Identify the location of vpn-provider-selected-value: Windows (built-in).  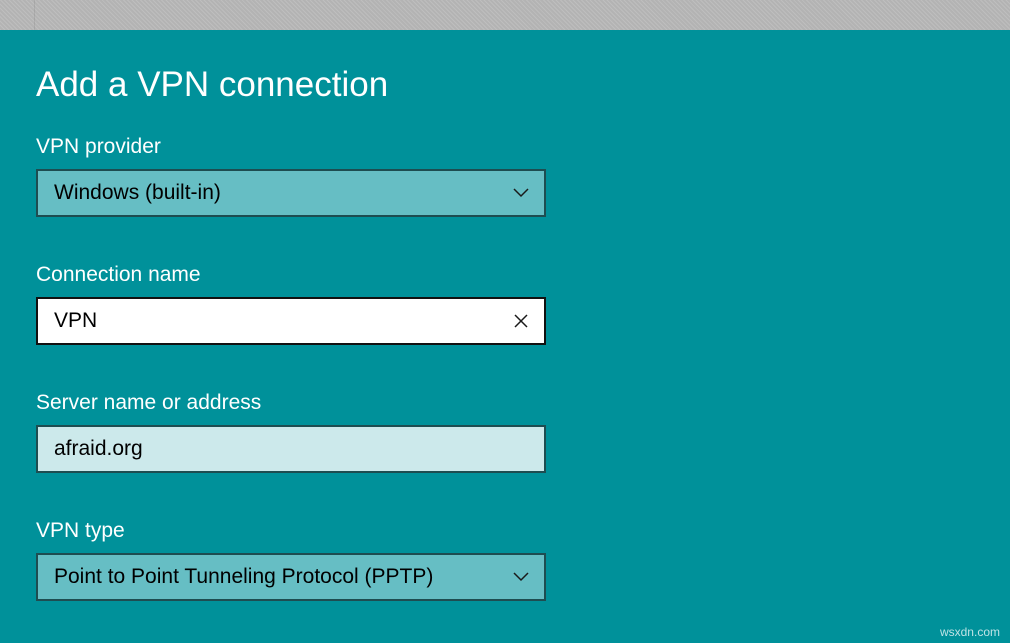
(137, 192).